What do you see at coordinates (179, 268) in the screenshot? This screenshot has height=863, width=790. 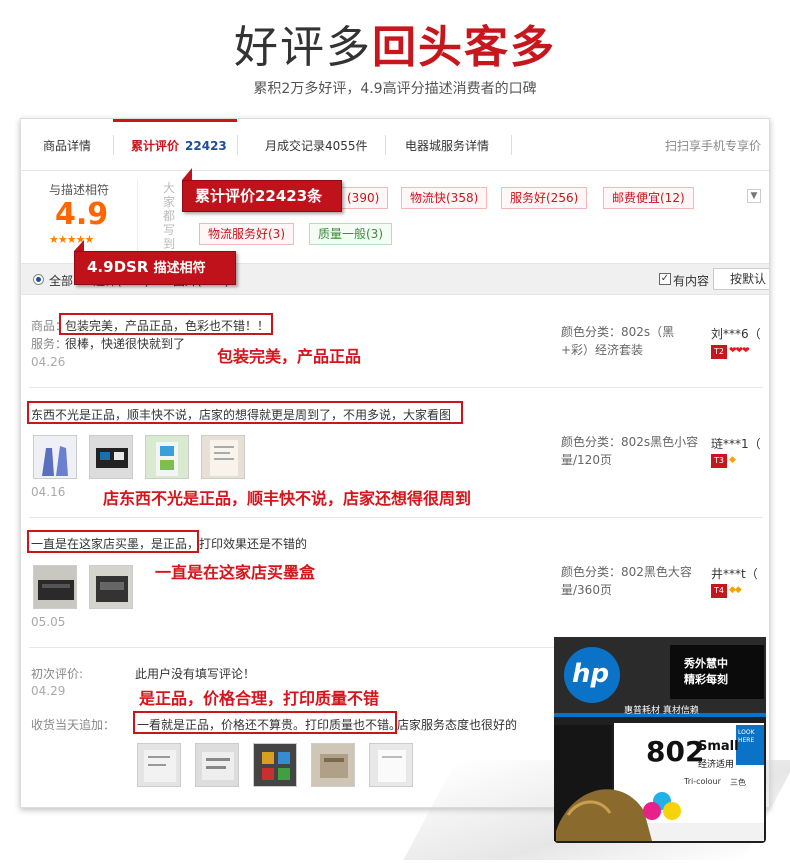 I see `dsr-callout-sub: 描述相符` at bounding box center [179, 268].